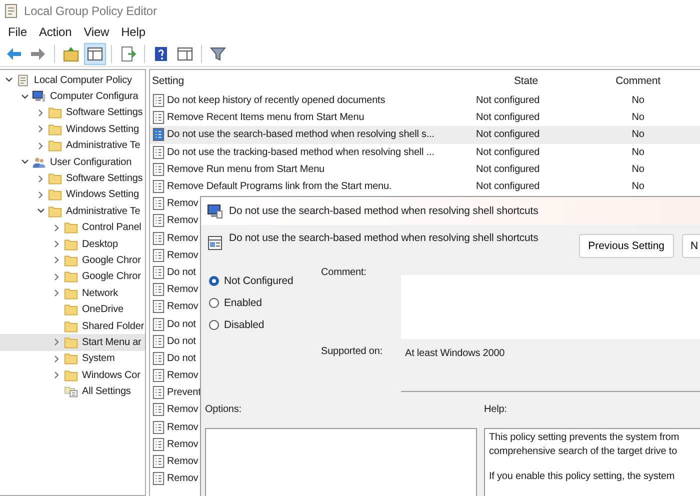 The width and height of the screenshot is (700, 496). I want to click on help-label: Help:, so click(496, 410).